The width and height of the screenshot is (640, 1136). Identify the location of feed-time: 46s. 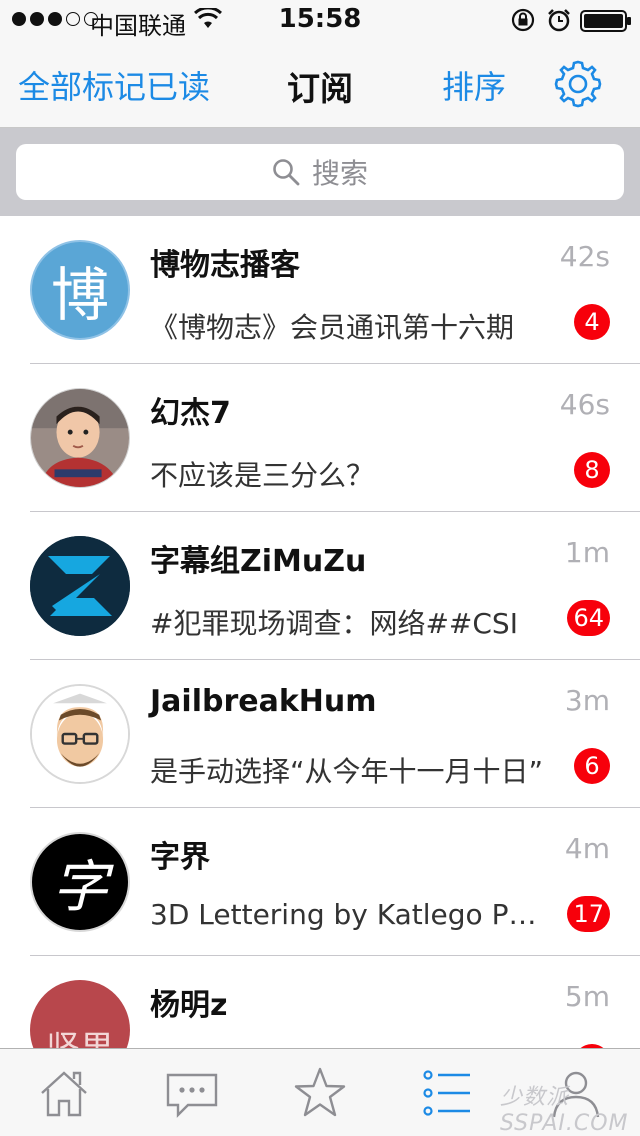
(584, 404).